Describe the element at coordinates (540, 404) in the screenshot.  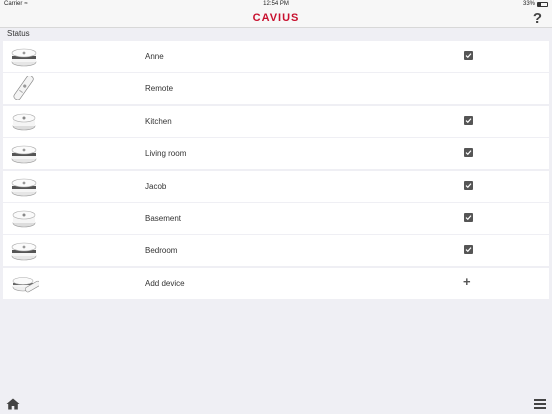
I see `menu-icon` at that location.